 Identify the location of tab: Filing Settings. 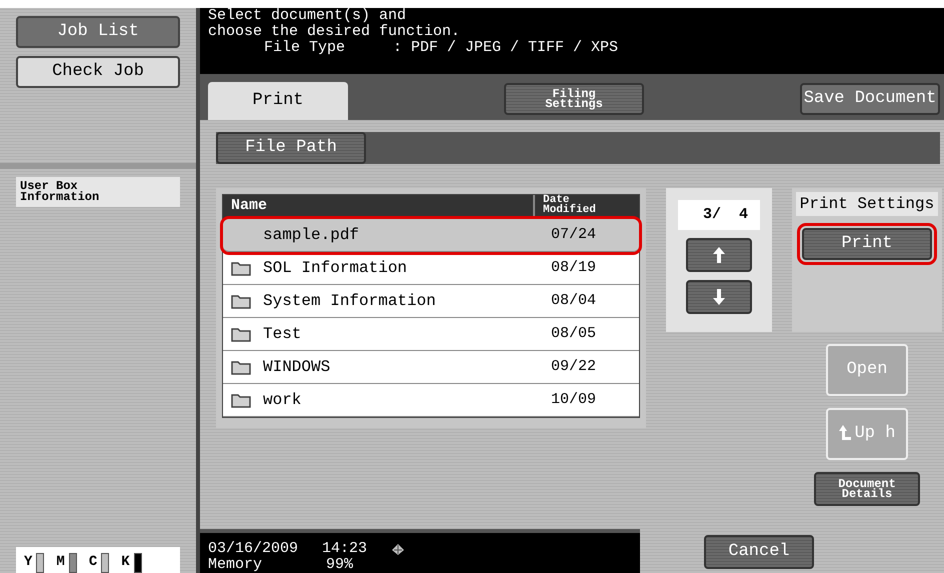
(574, 99).